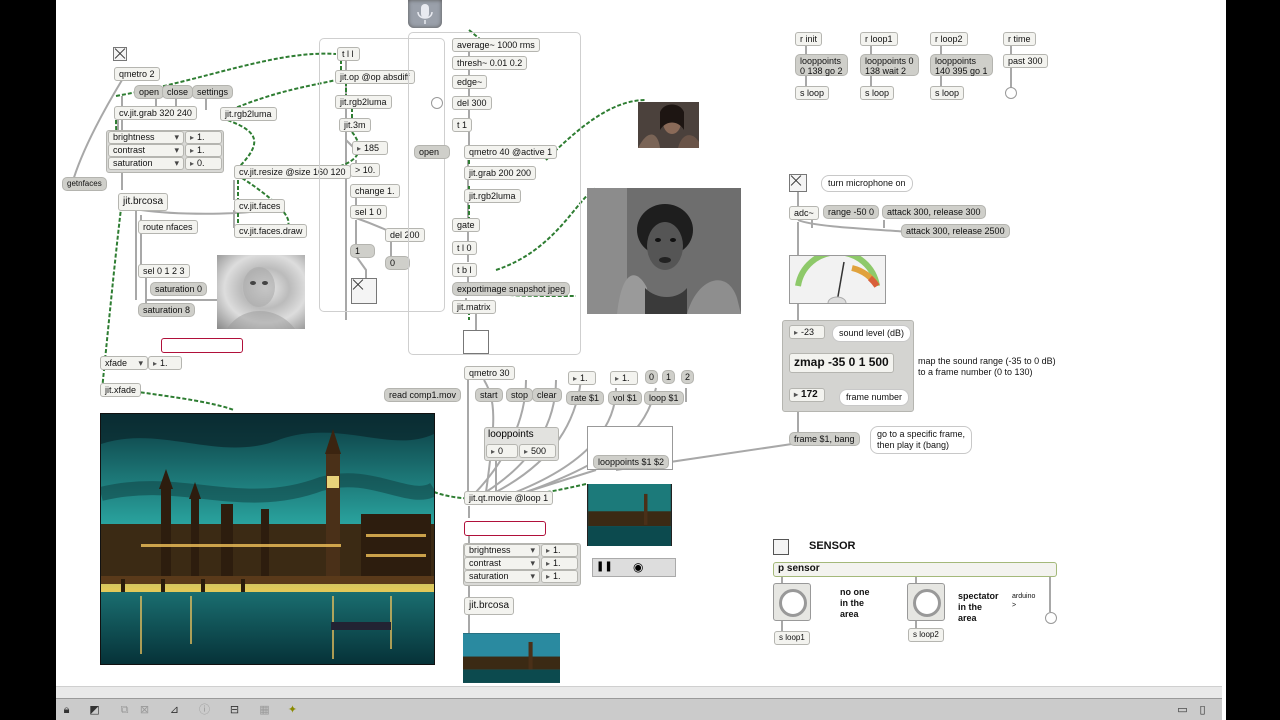  Describe the element at coordinates (851, 212) in the screenshot. I see `msg-range: range -50 0` at that location.